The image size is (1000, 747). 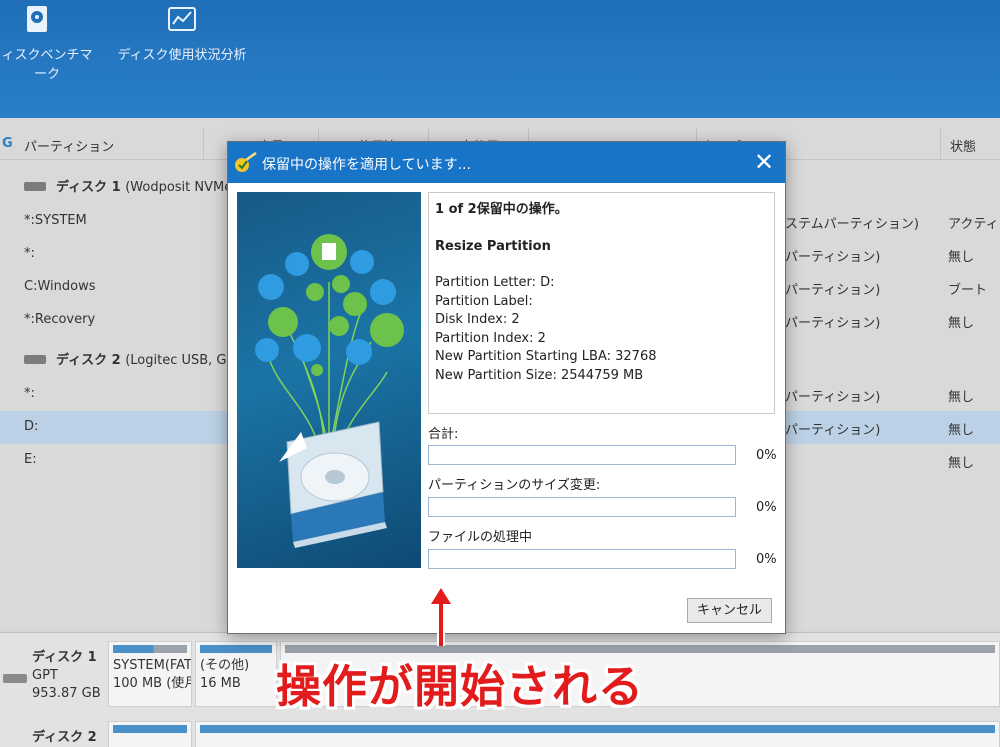 I want to click on disk1-label: ディスク 1 GPT 953.87 GB, so click(x=66, y=676).